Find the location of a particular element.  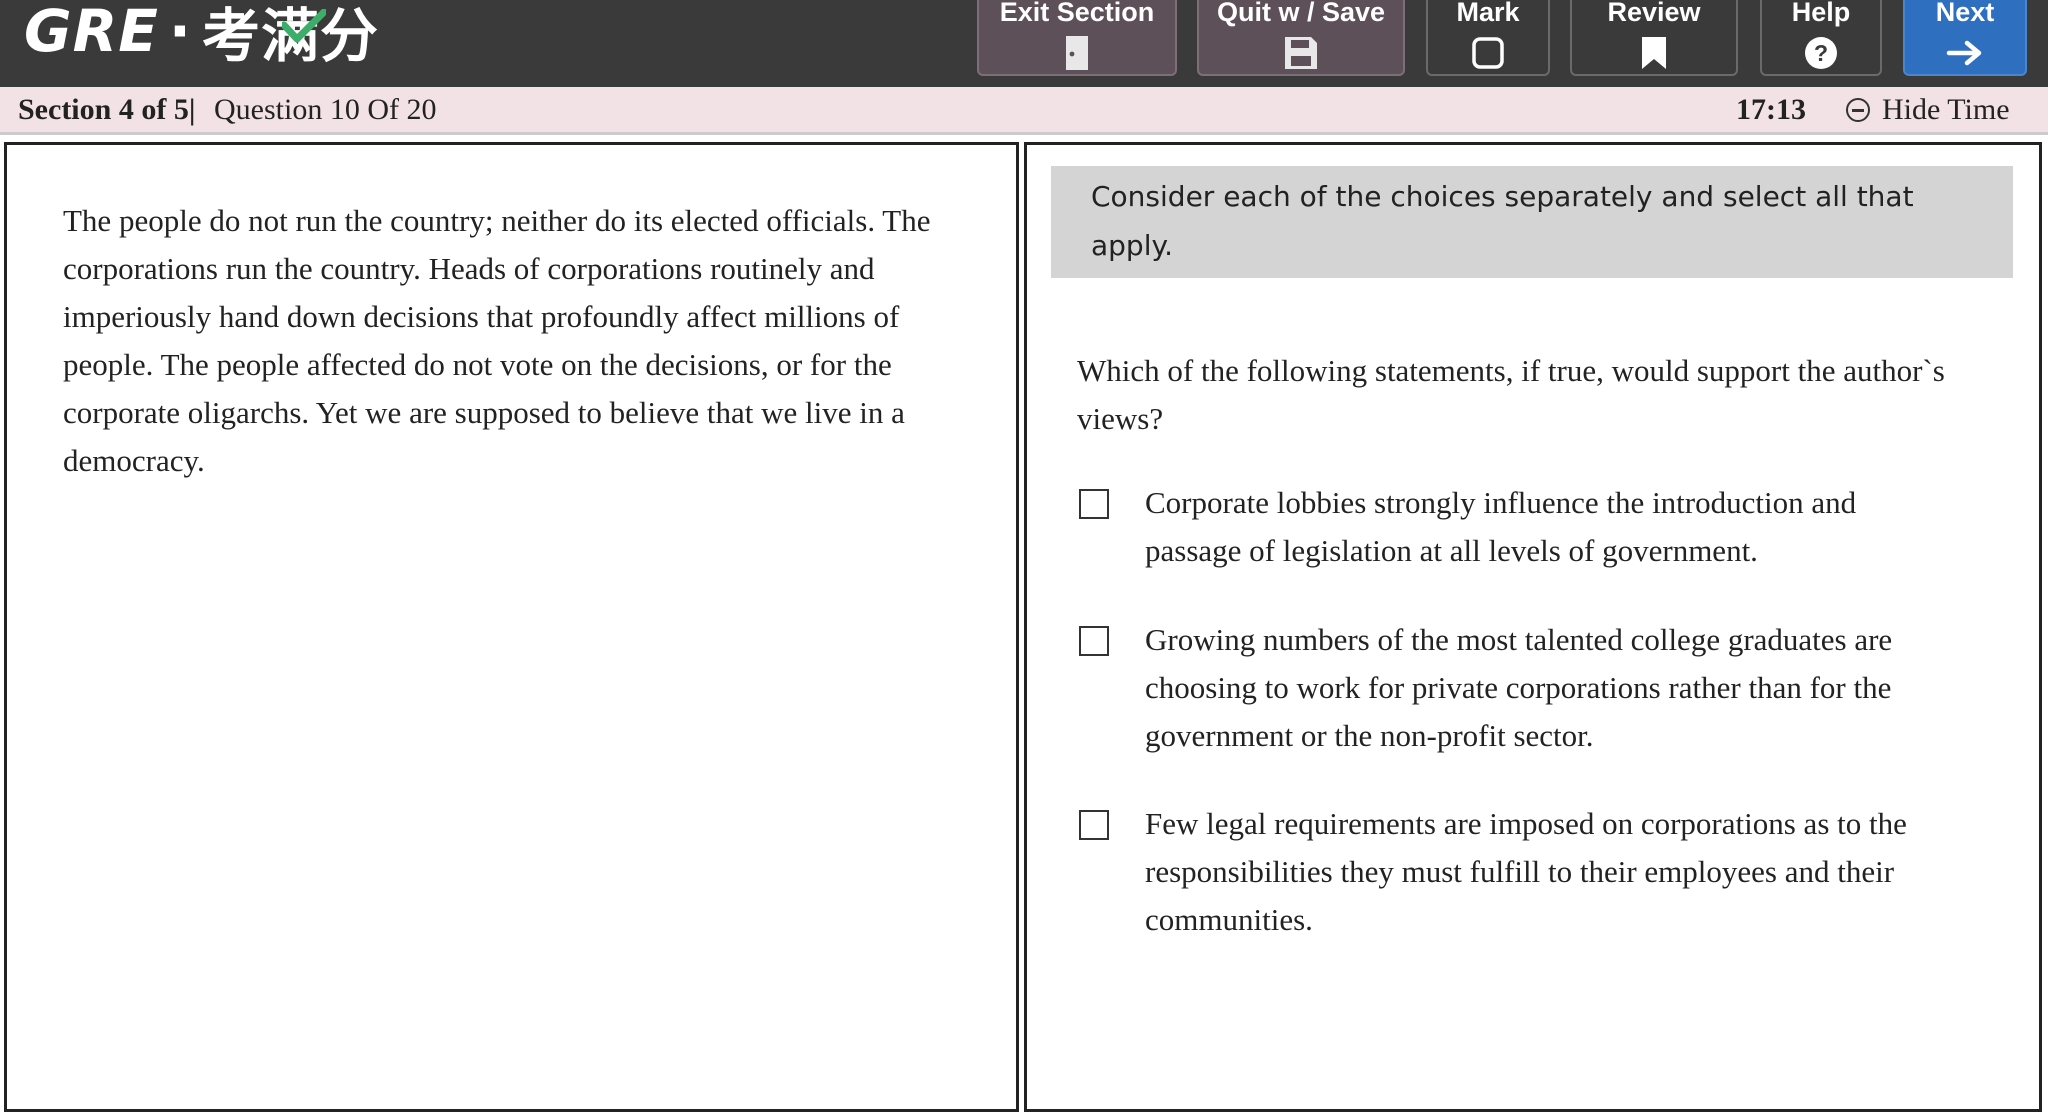

quit-save-button: Quit w / Save is located at coordinates (1301, 38).